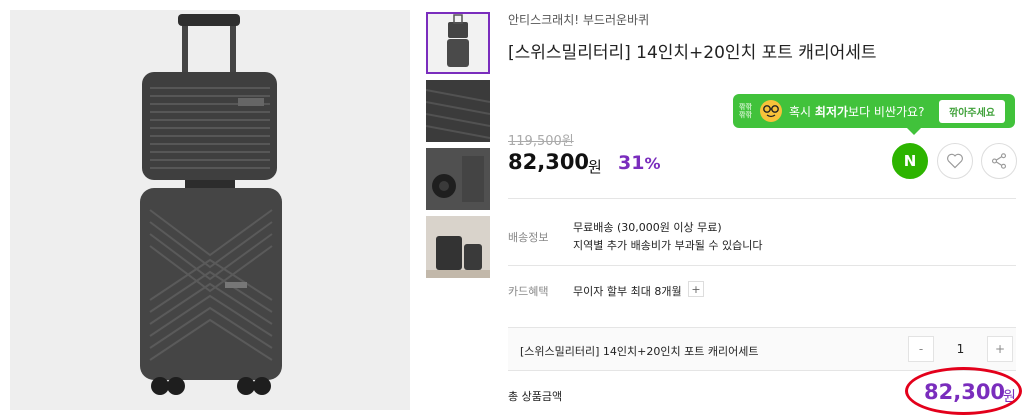 This screenshot has height=420, width=1033. I want to click on share-icon, so click(999, 161).